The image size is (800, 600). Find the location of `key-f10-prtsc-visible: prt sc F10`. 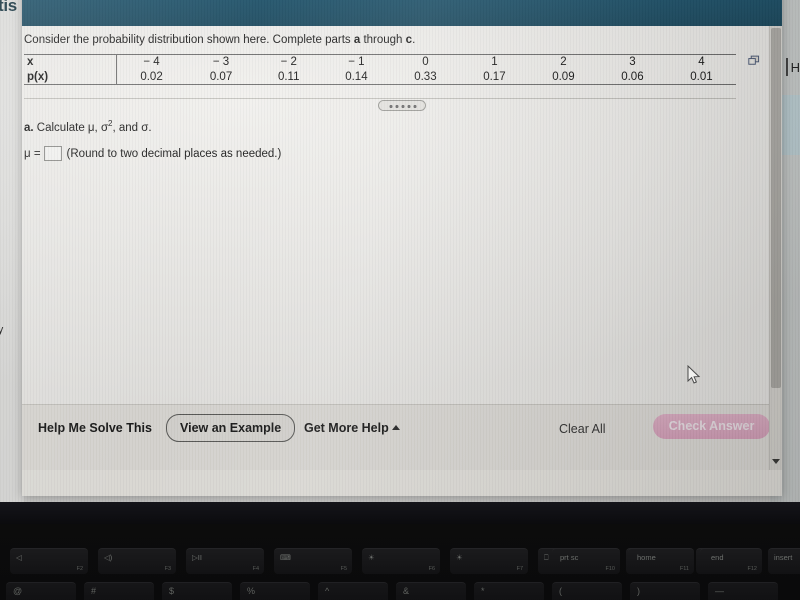

key-f10-prtsc-visible: prt sc F10 is located at coordinates (586, 561).